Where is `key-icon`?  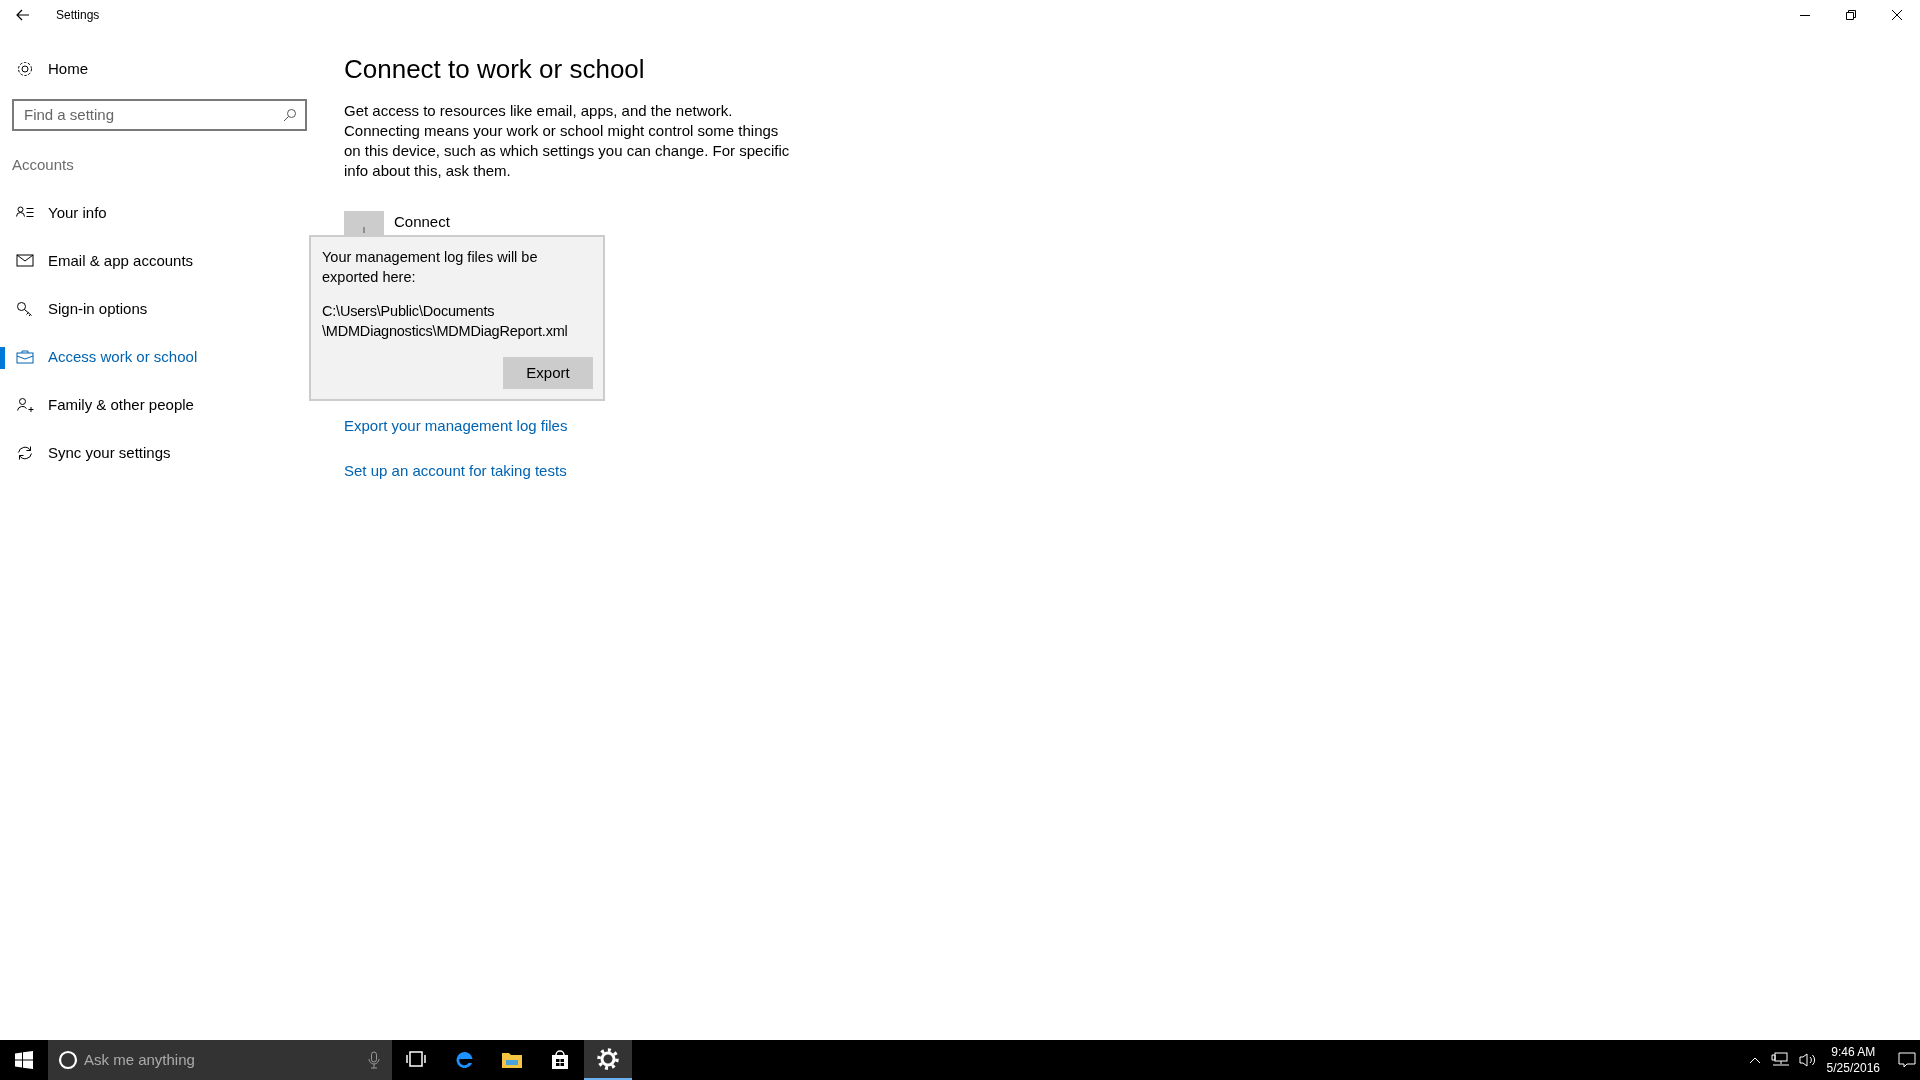
key-icon is located at coordinates (25, 309).